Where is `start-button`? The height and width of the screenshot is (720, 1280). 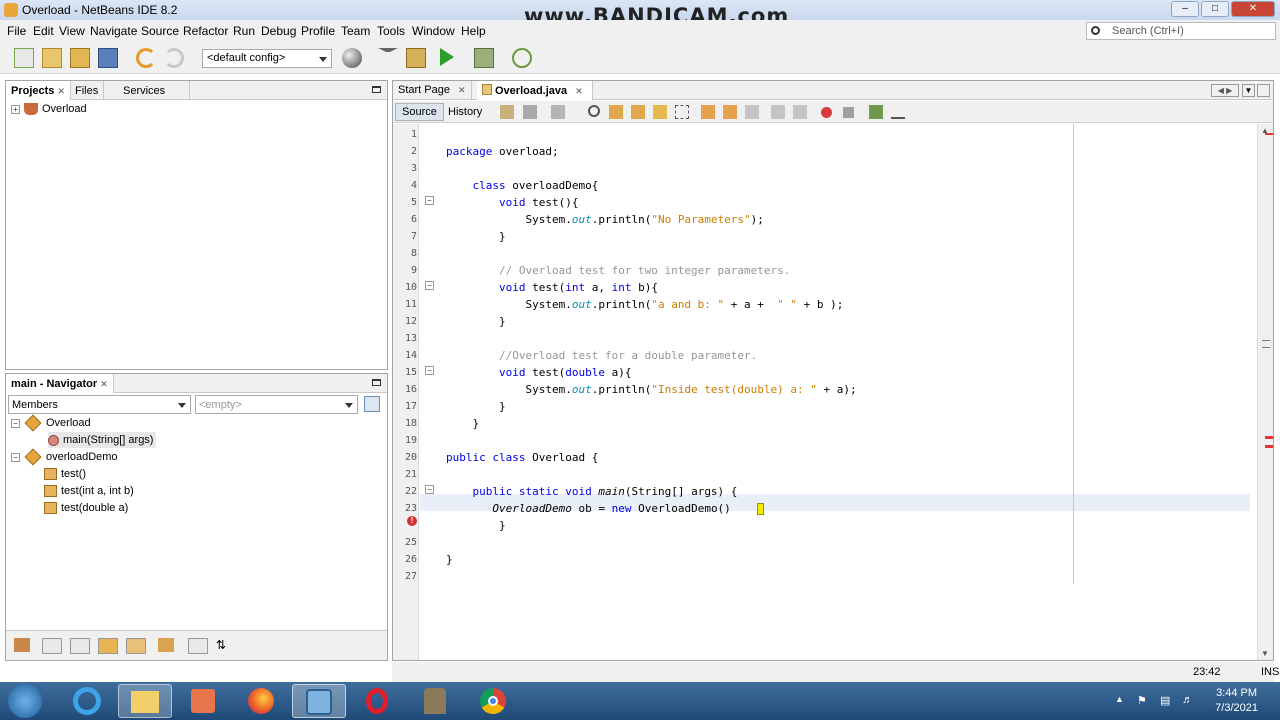
start-button is located at coordinates (25, 701).